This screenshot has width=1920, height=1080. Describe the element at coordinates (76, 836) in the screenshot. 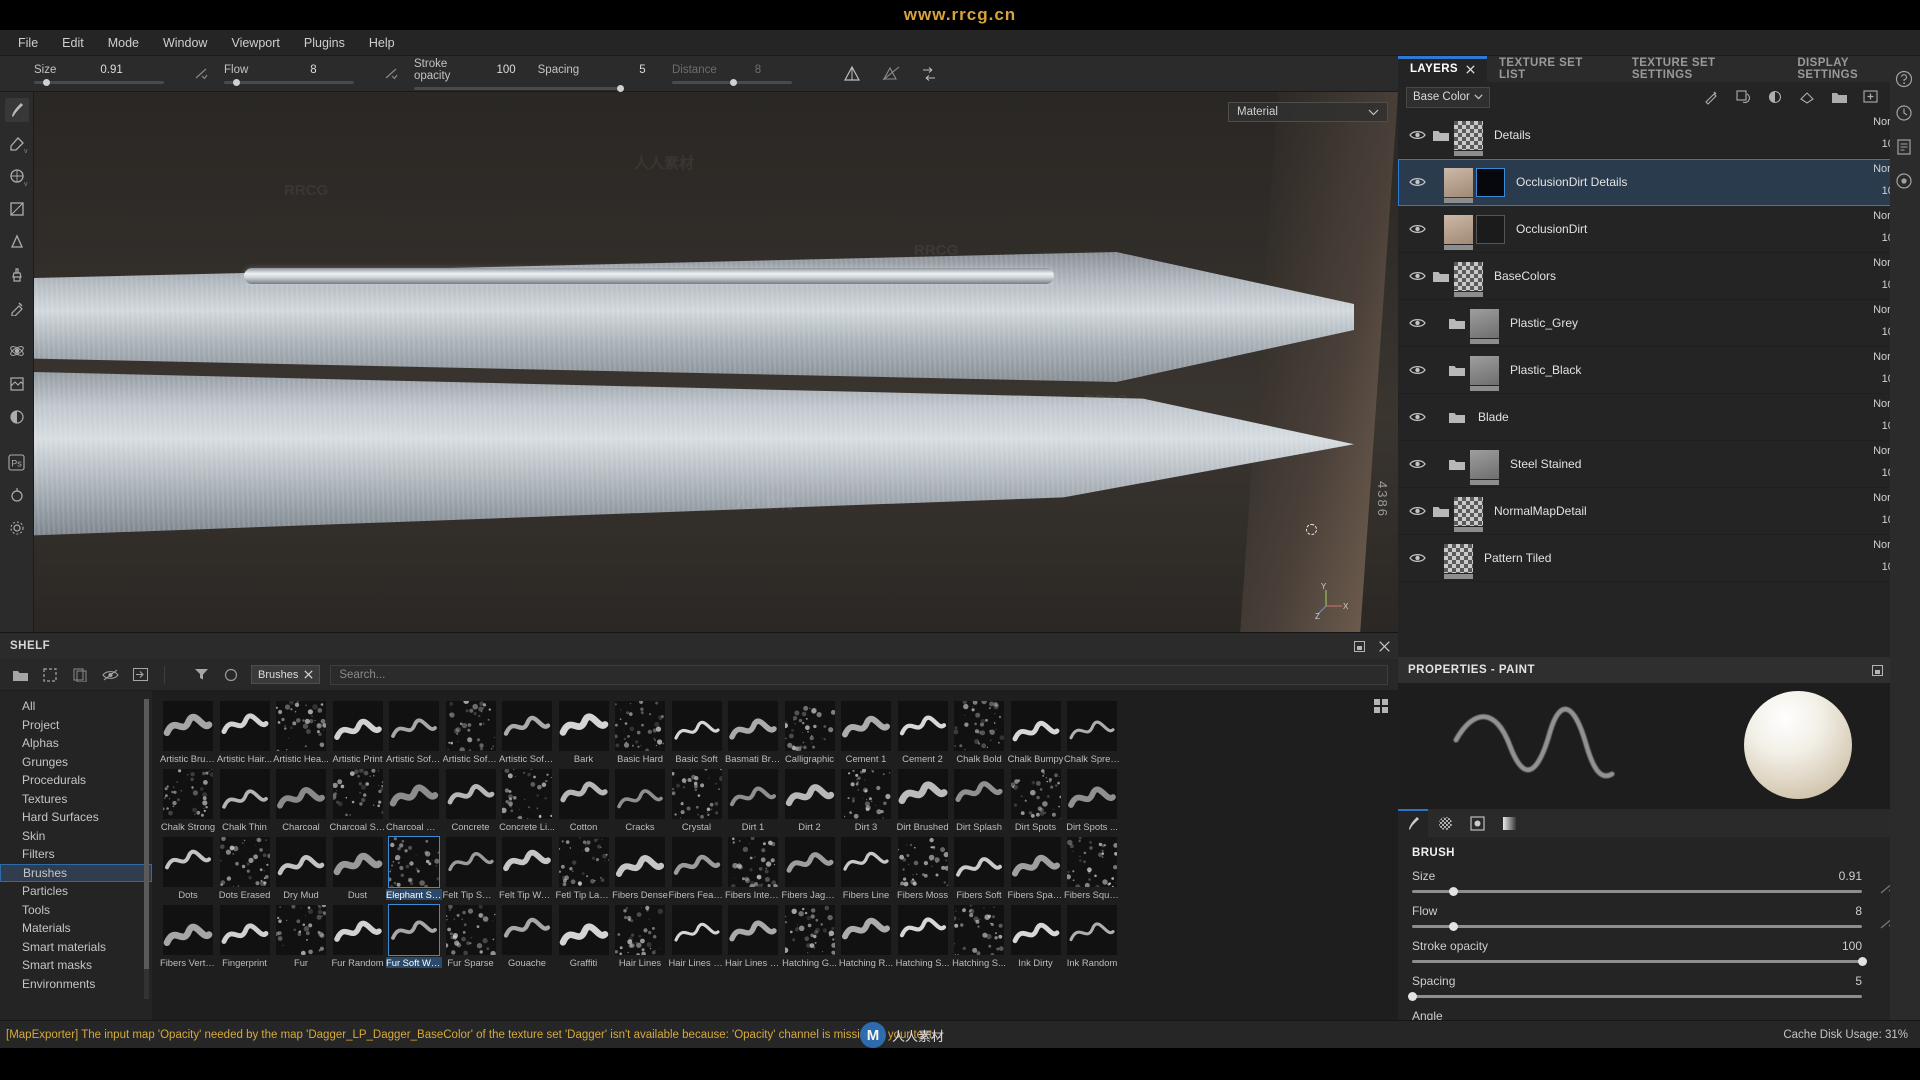

I see `shelf-category-skin: Skin` at that location.